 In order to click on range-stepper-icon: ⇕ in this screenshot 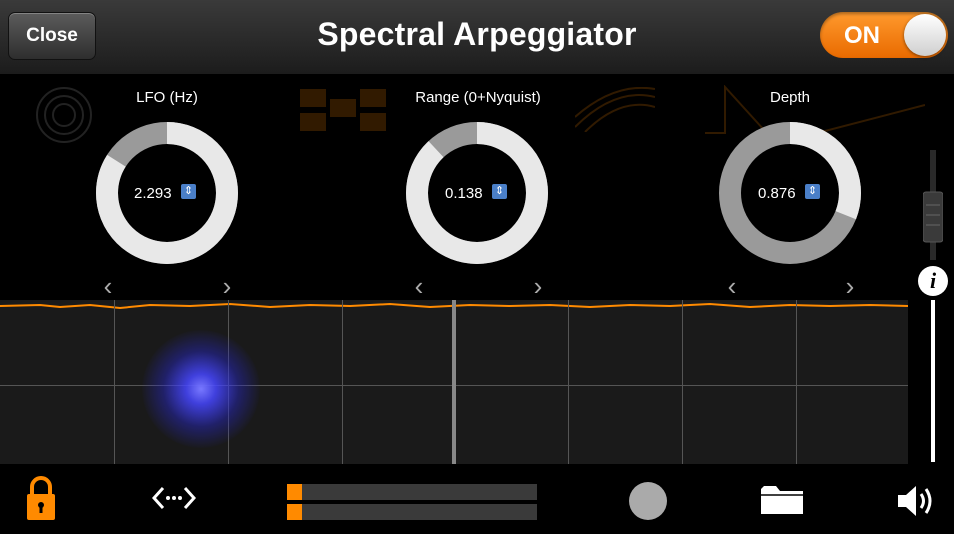, I will do `click(499, 191)`.